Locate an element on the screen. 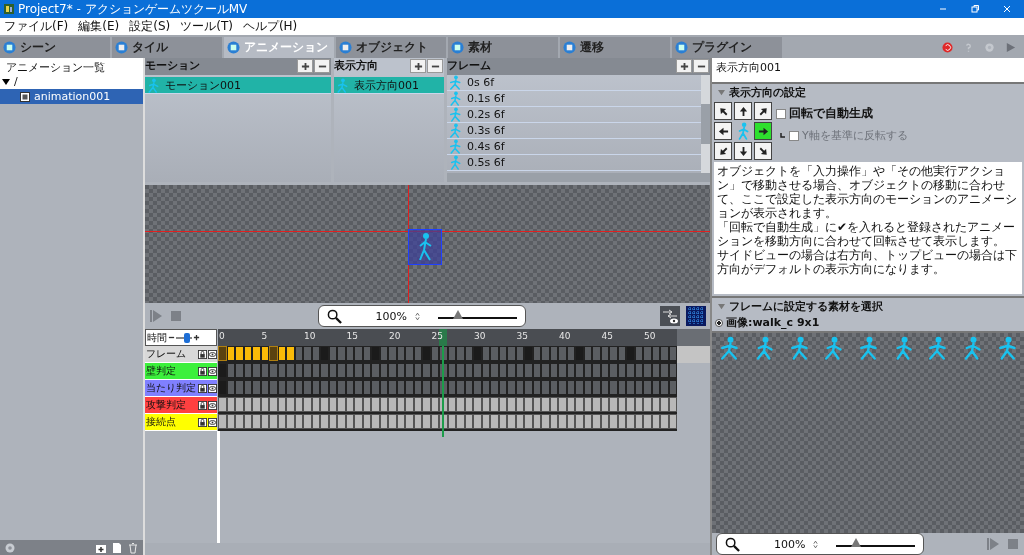  tab: シーン is located at coordinates (55, 47).